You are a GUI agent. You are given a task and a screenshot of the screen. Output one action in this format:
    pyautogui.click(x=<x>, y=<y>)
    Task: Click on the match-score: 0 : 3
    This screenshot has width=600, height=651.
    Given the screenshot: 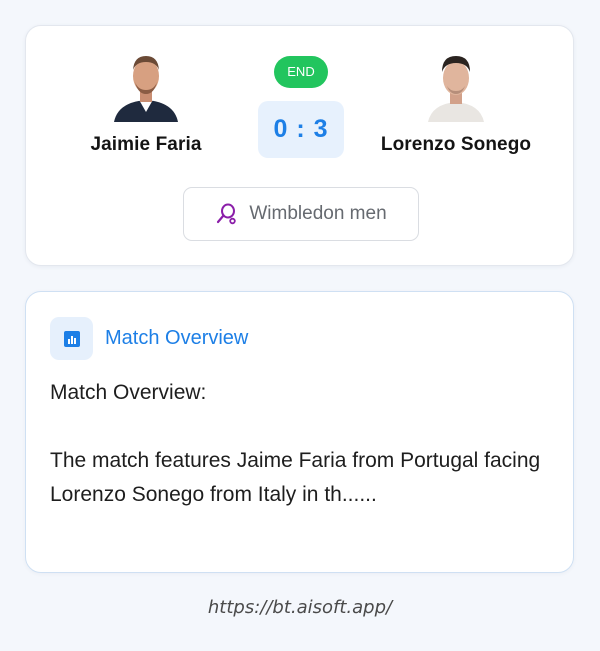 What is the action you would take?
    pyautogui.click(x=301, y=129)
    